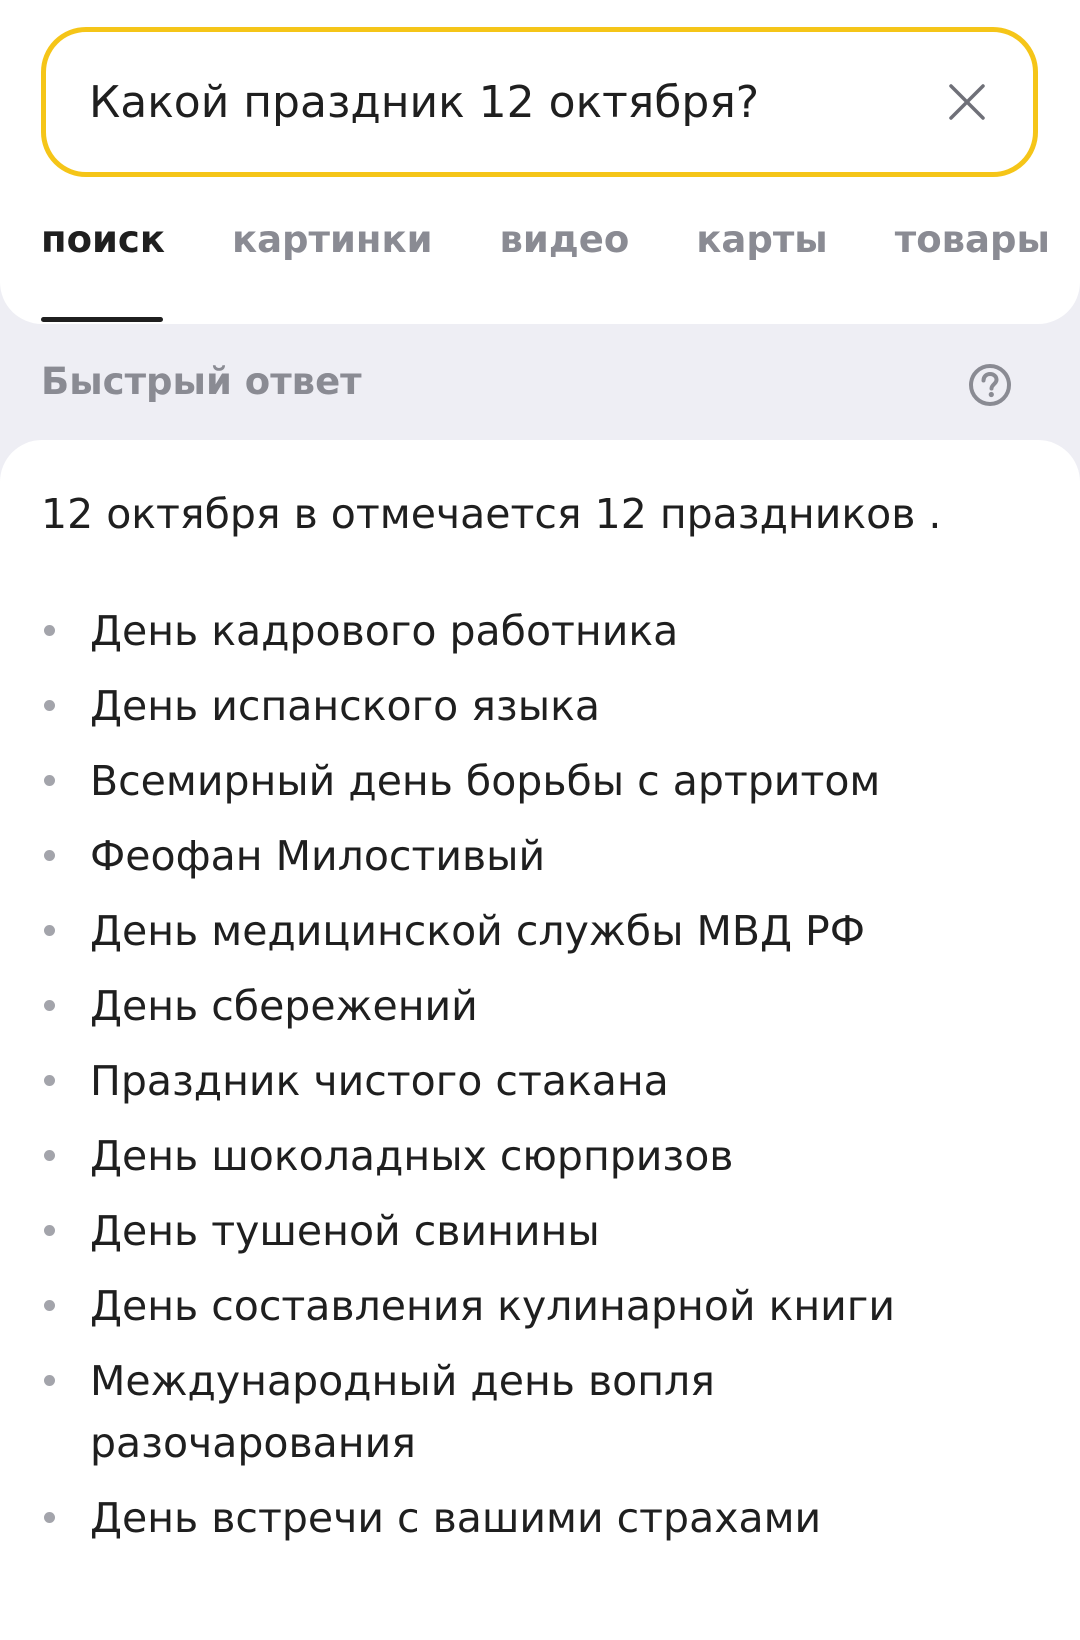 This screenshot has width=1080, height=1640. I want to click on list-item-text: Всемирный день борьбы с артритом, so click(485, 781).